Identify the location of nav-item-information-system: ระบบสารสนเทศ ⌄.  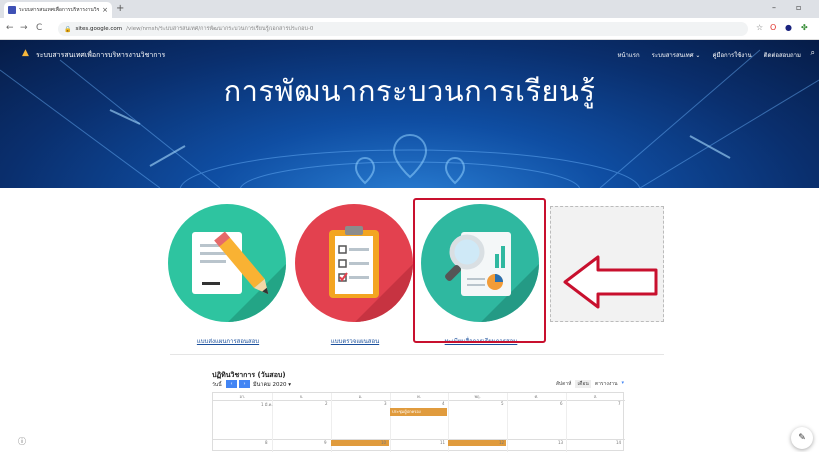
(676, 55).